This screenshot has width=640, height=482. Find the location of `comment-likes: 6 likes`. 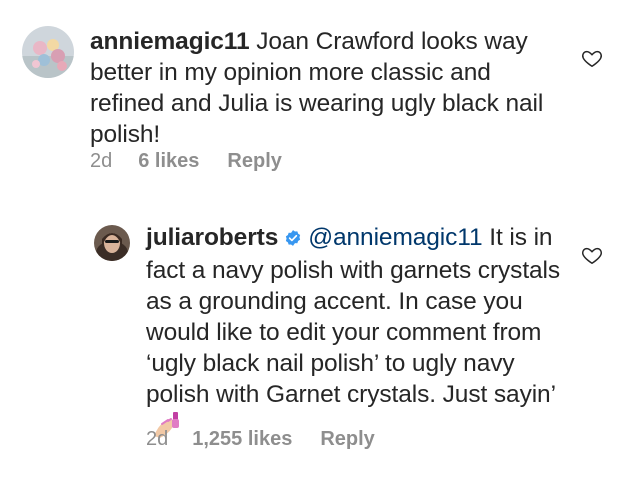

comment-likes: 6 likes is located at coordinates (168, 161).